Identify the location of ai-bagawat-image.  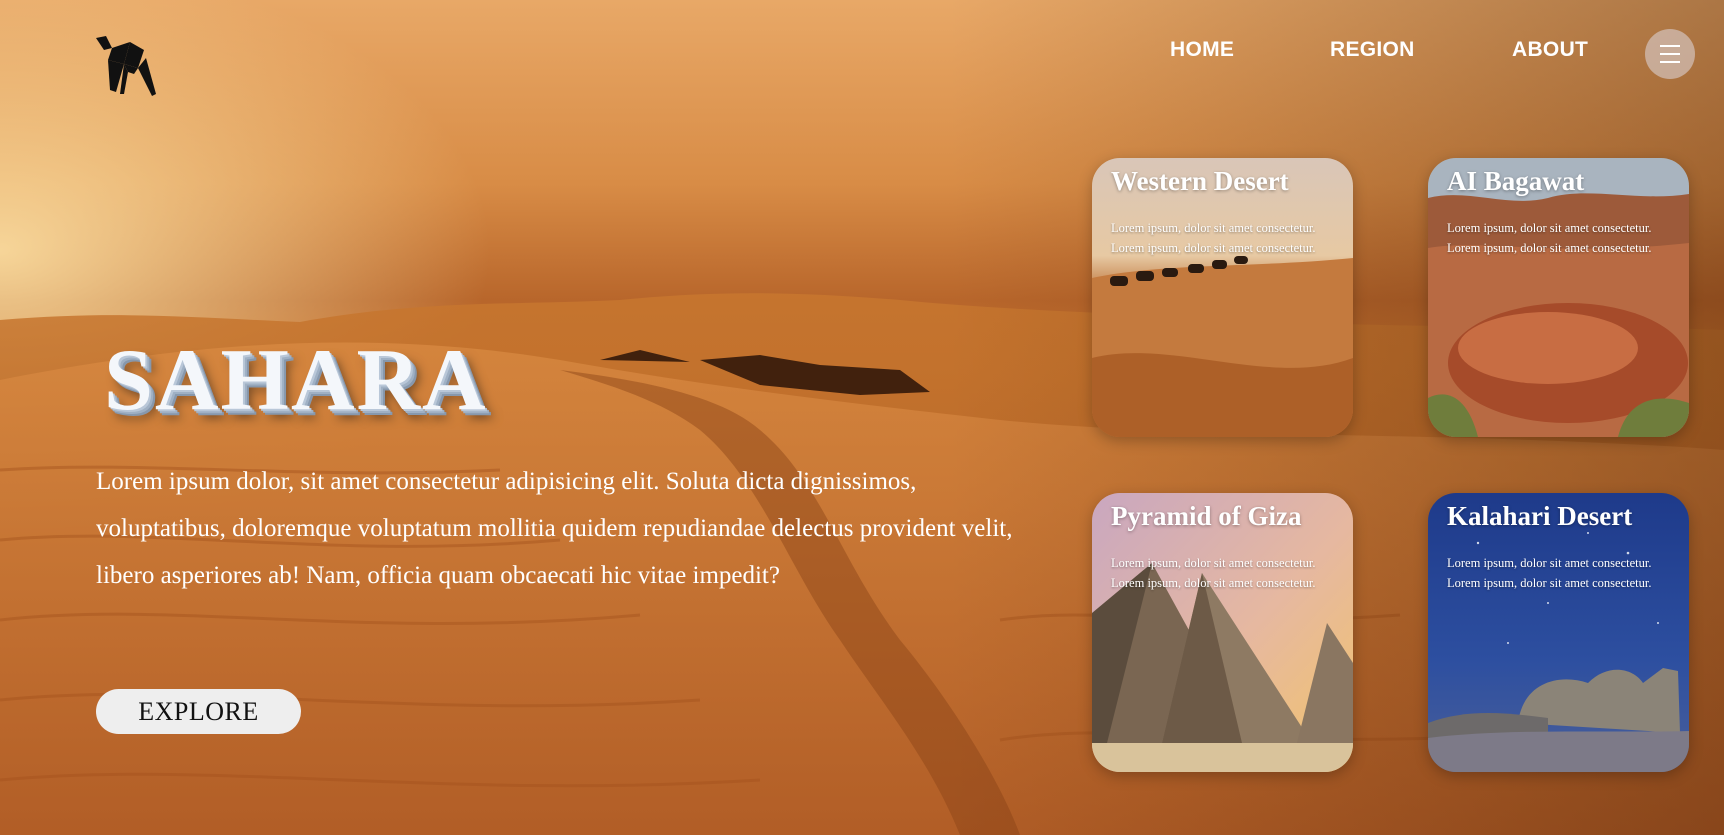
(1558, 297).